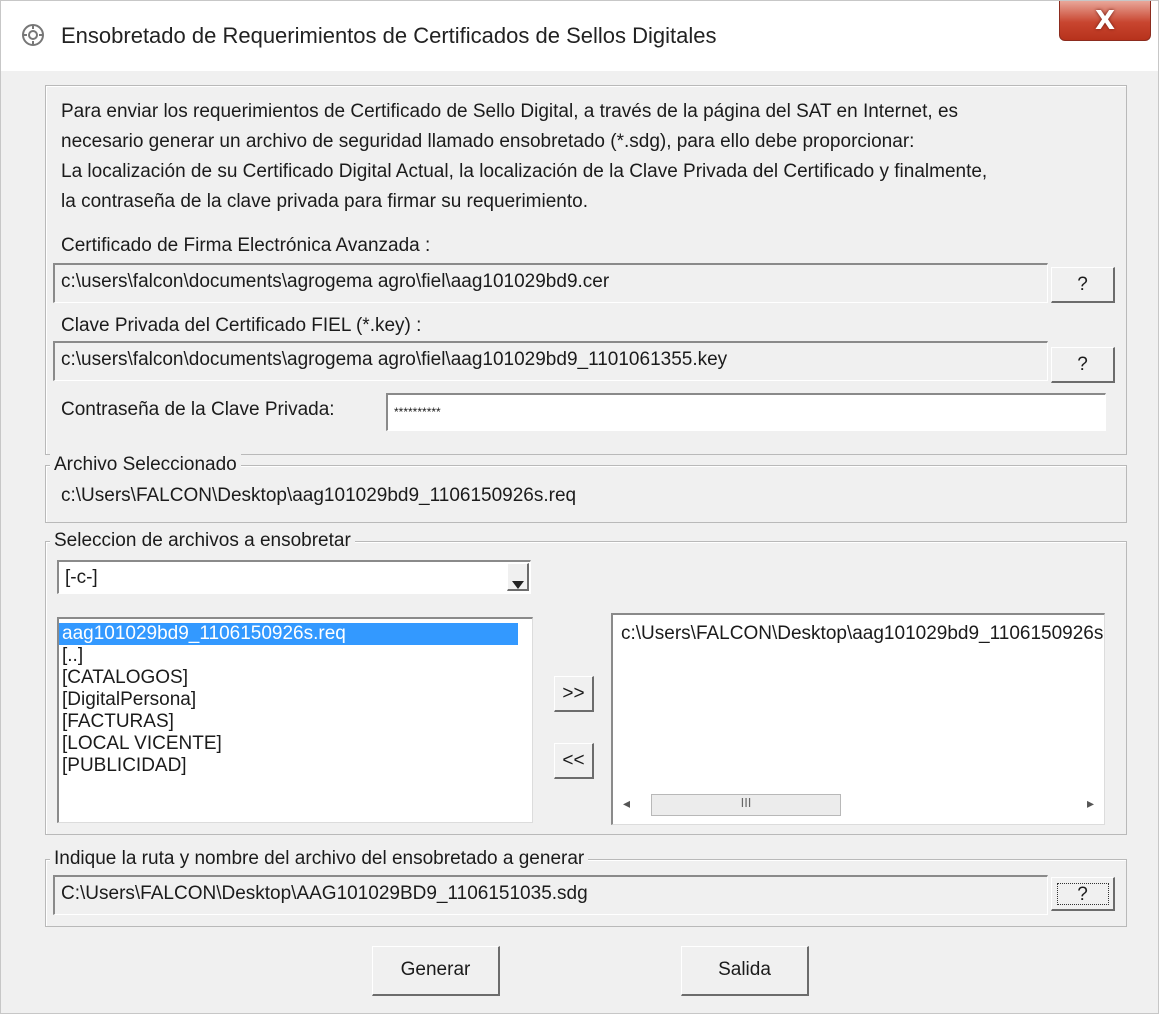 This screenshot has width=1159, height=1014. I want to click on remove-file-label: <<, so click(573, 760).